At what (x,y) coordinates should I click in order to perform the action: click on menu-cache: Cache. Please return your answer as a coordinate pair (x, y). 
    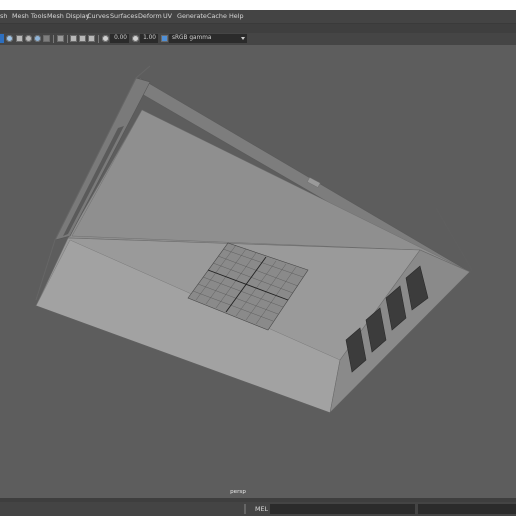
    Looking at the image, I should click on (217, 16).